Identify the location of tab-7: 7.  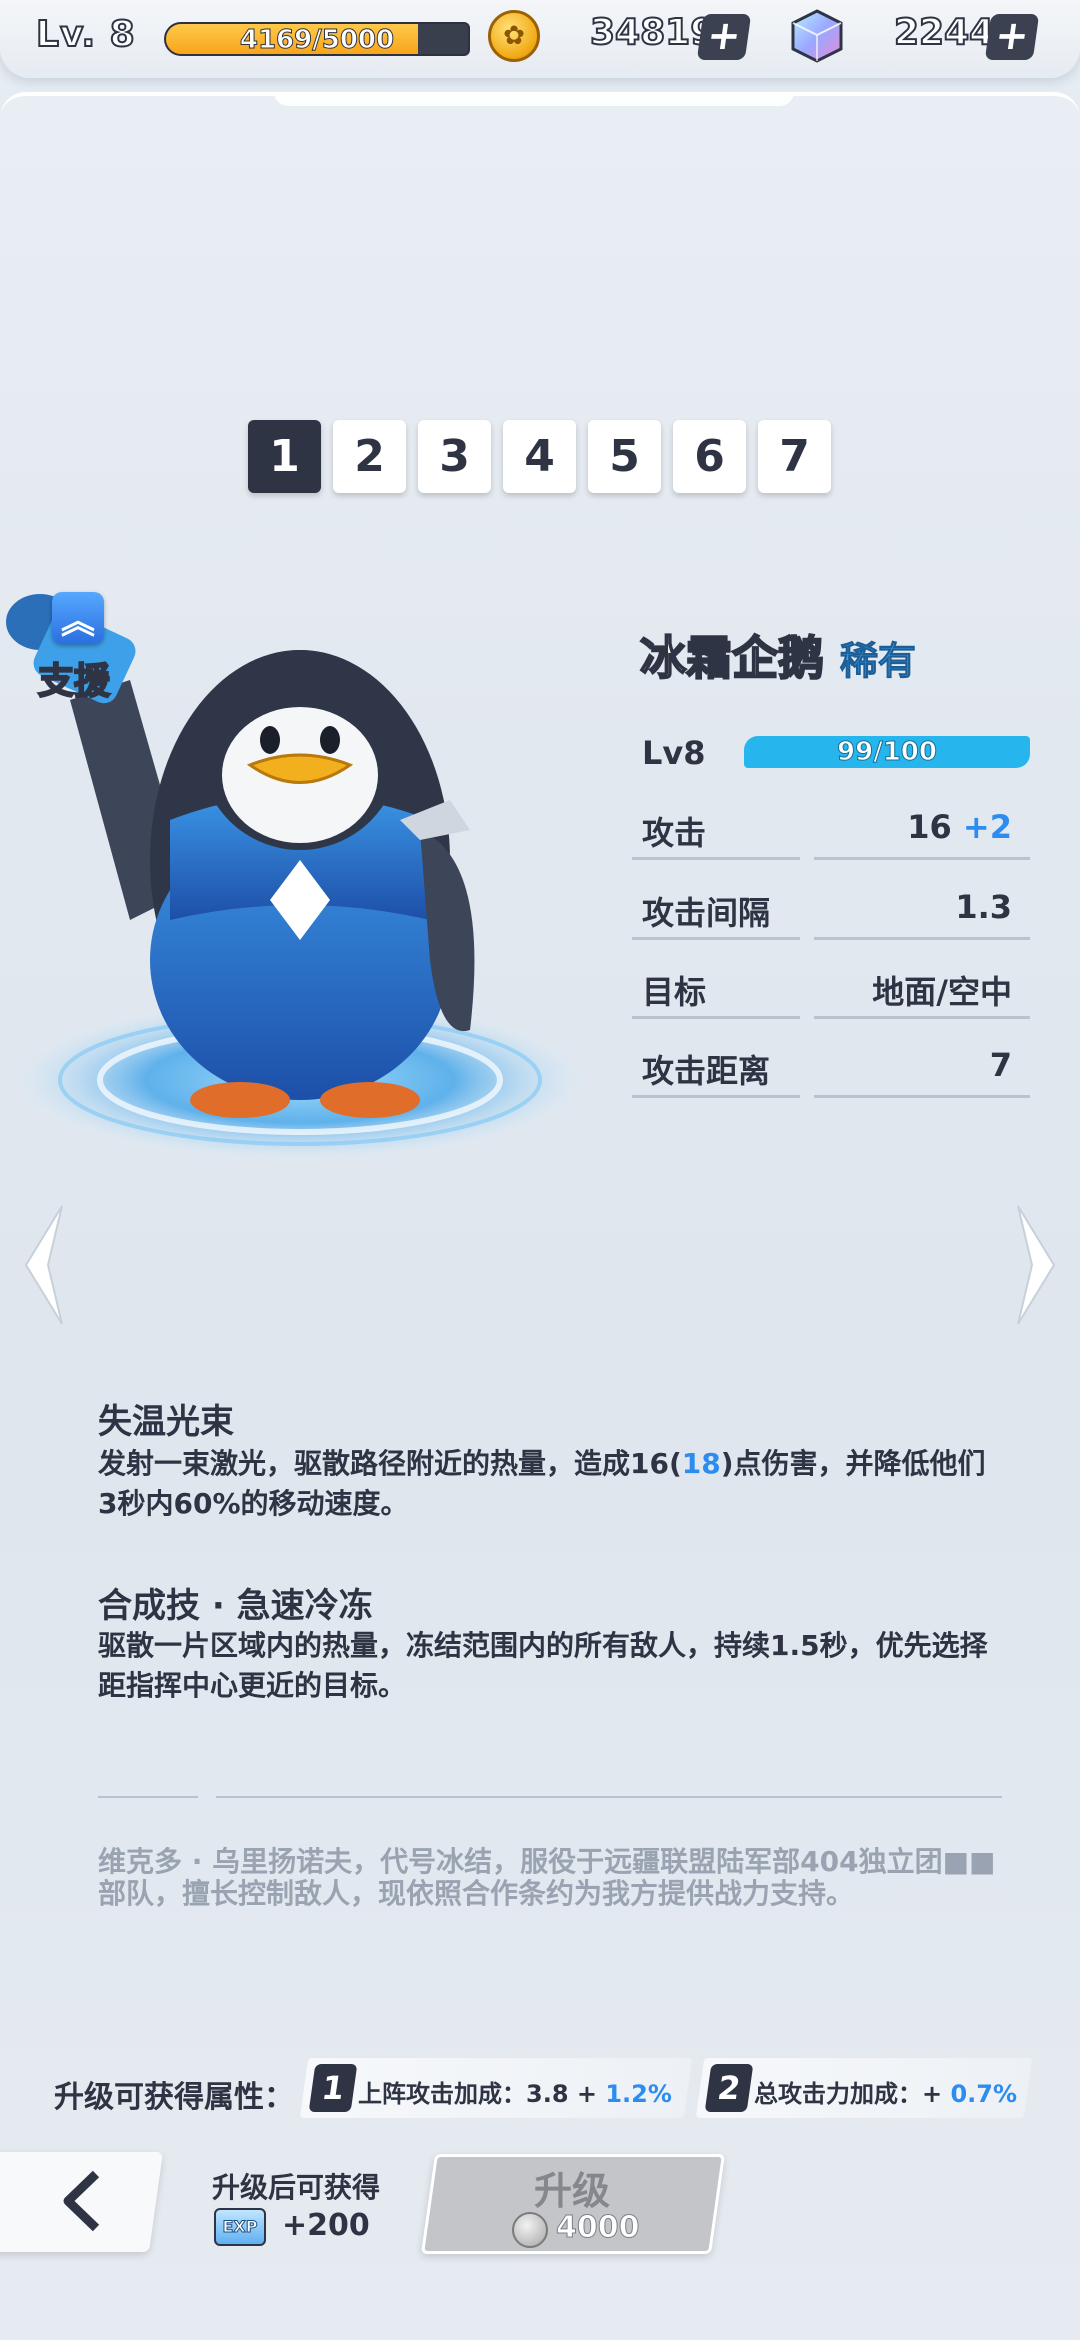
(794, 456).